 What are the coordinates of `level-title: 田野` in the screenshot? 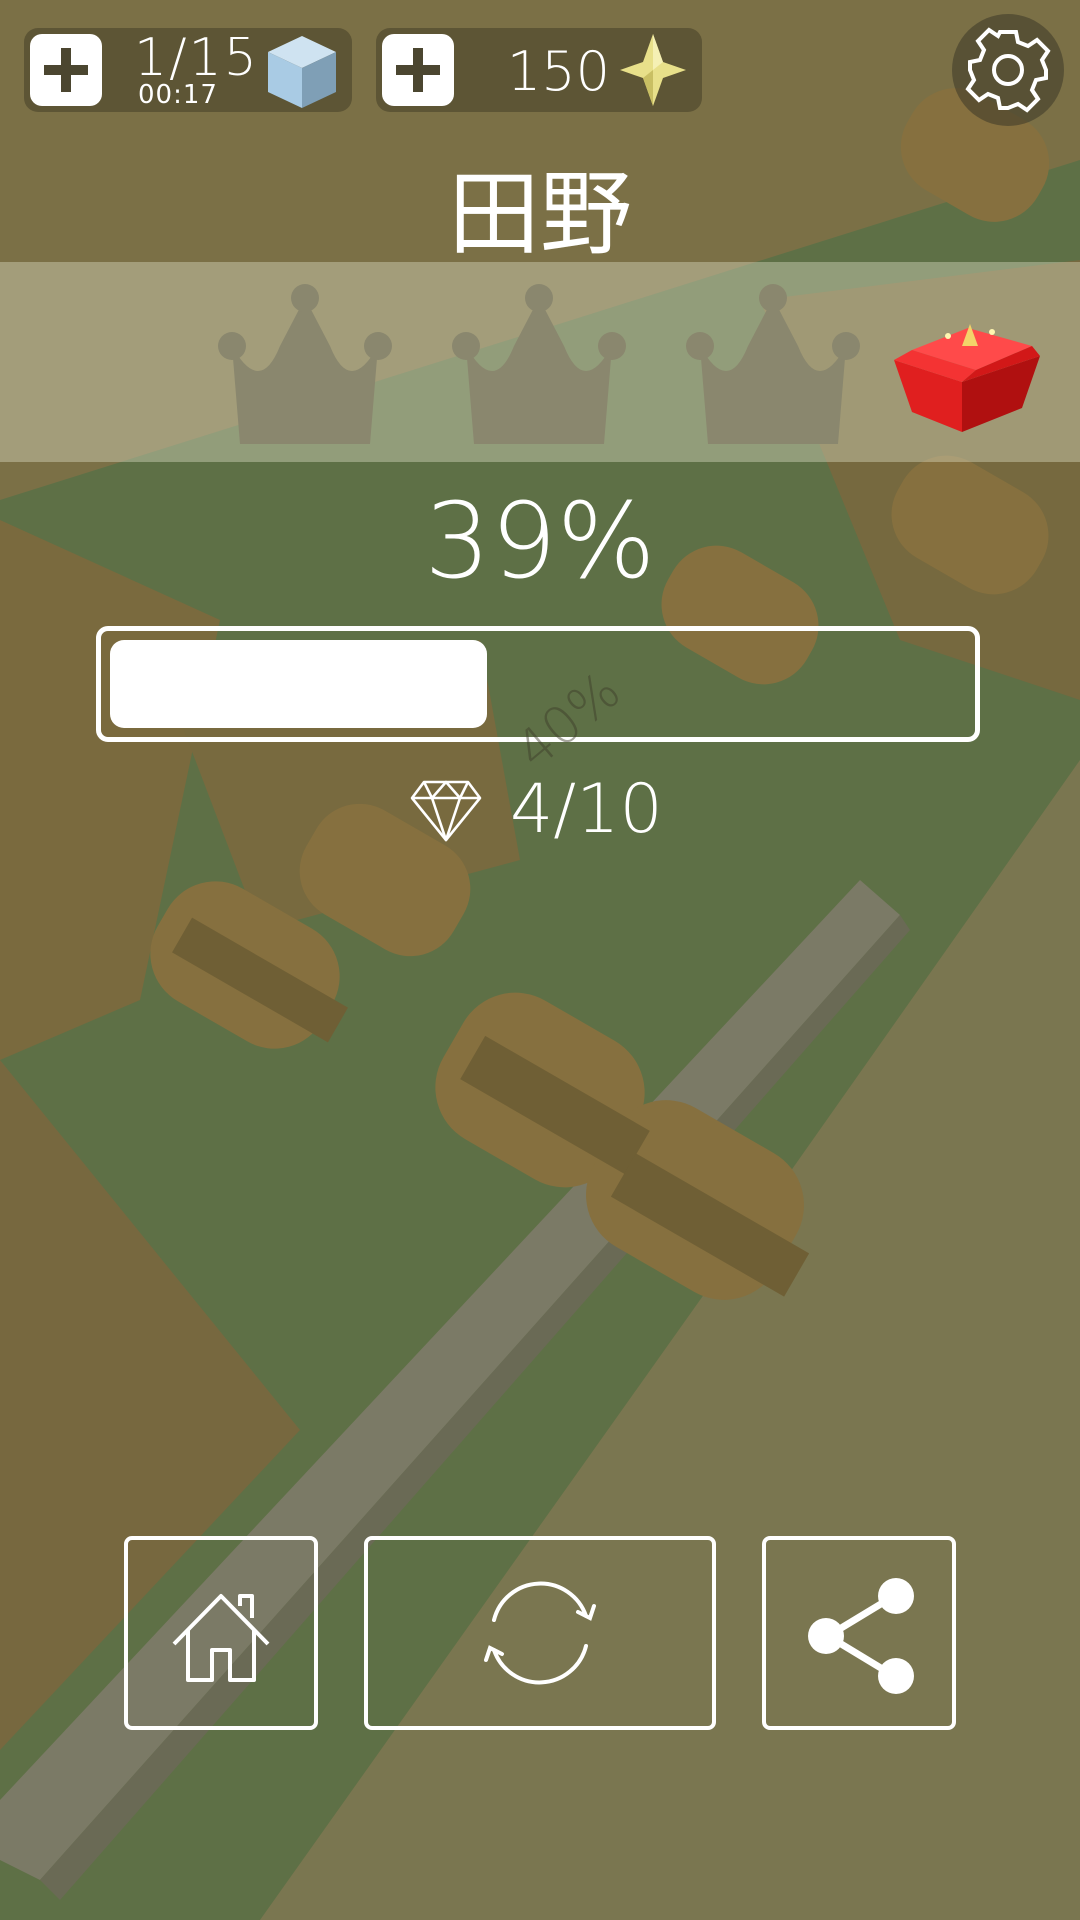 It's located at (539, 214).